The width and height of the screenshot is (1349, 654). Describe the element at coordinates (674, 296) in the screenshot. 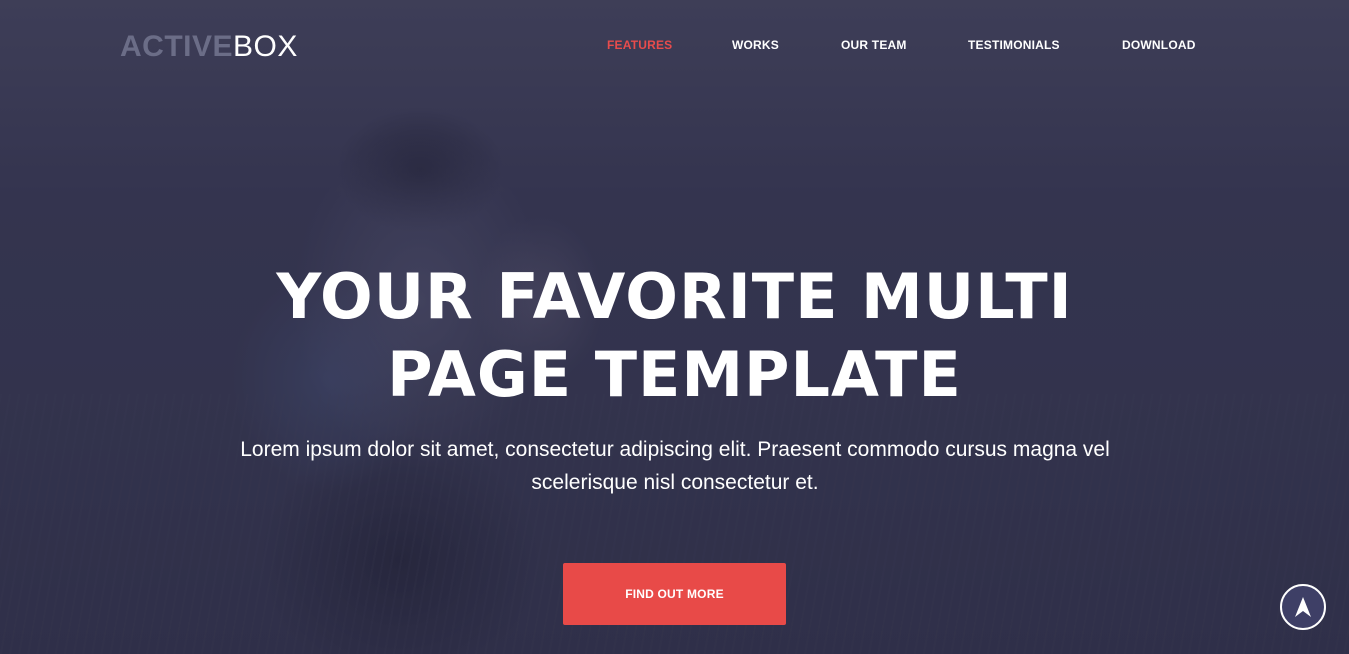

I see `headline-line-1: YOUR FAVORITE MULTI` at that location.